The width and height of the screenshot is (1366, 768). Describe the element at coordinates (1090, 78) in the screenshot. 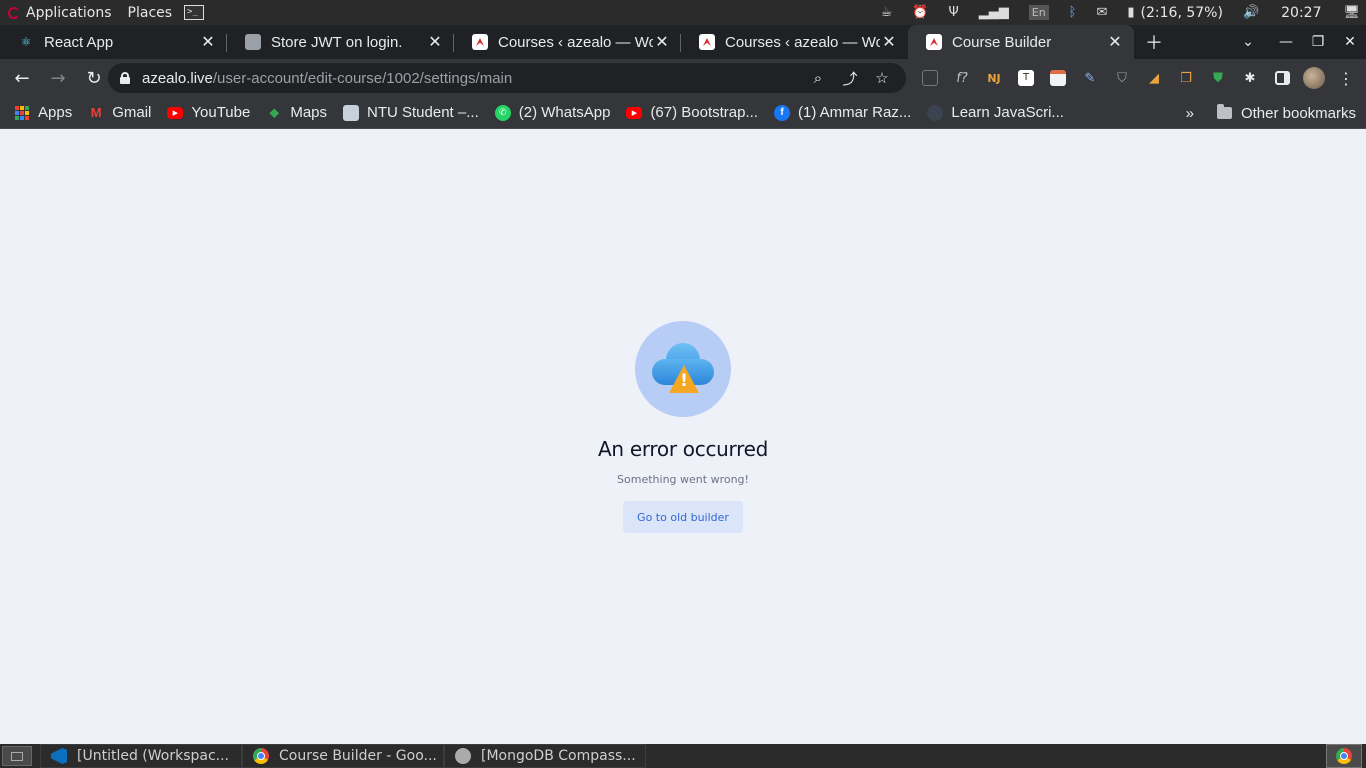

I see `extension-pen-icon: ✎` at that location.